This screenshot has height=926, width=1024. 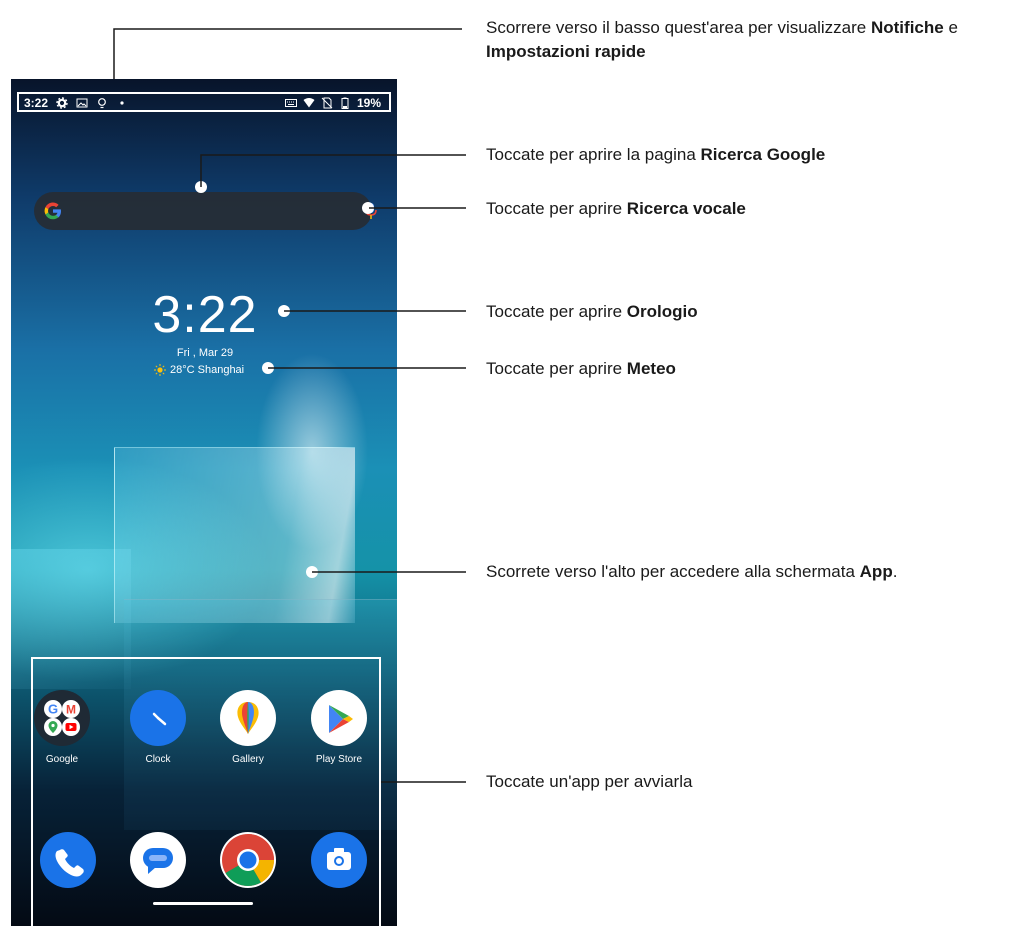 What do you see at coordinates (895, 571) in the screenshot?
I see `callout-text: .` at bounding box center [895, 571].